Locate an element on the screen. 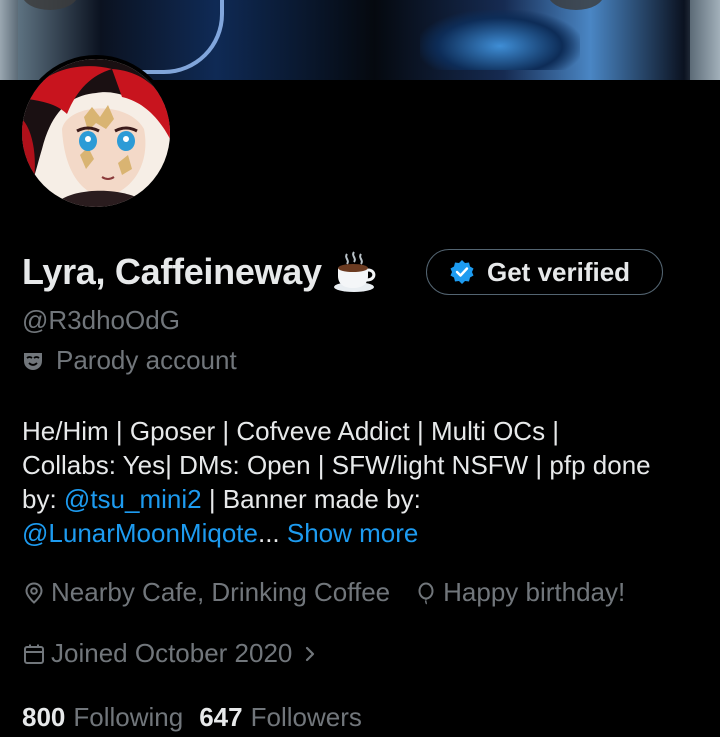 This screenshot has height=737, width=720. get-verified-button: Get verified is located at coordinates (544, 272).